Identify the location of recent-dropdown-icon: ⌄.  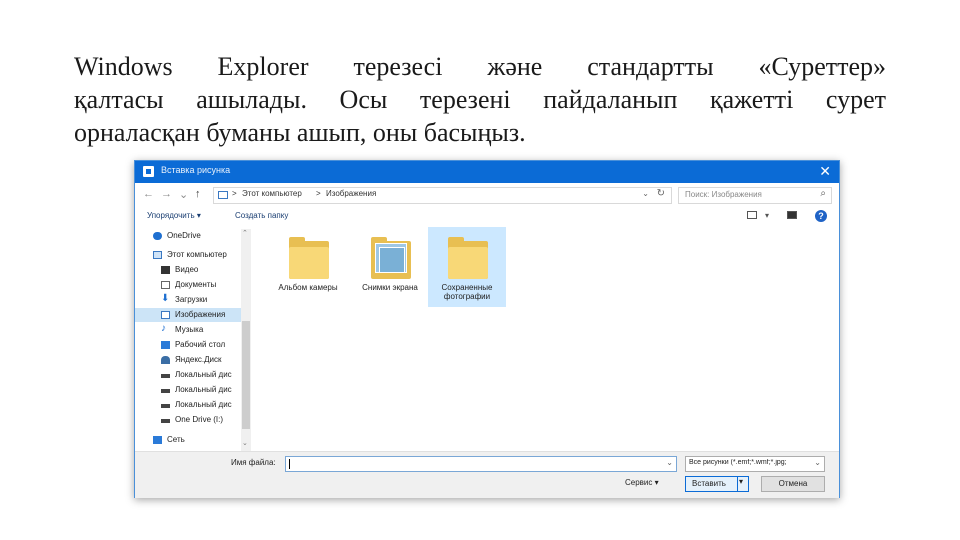
(183, 194).